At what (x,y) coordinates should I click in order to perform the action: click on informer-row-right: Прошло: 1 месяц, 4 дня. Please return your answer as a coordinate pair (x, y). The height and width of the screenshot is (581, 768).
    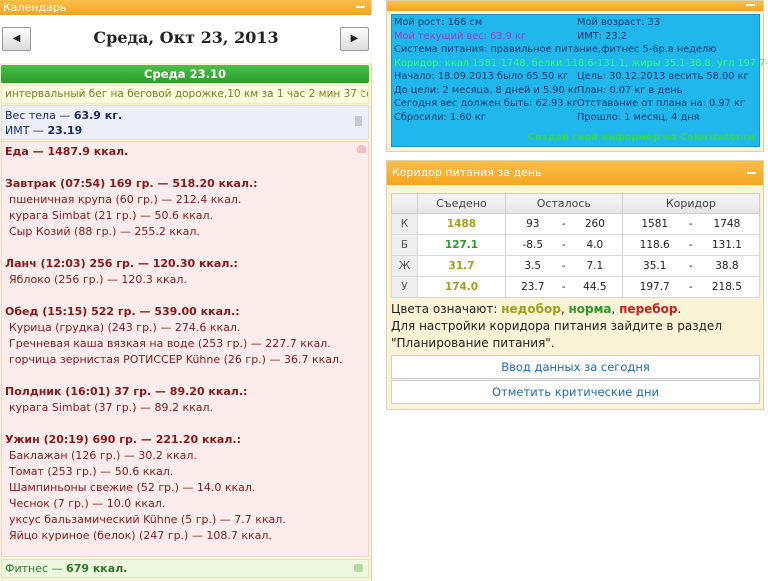
    Looking at the image, I should click on (638, 117).